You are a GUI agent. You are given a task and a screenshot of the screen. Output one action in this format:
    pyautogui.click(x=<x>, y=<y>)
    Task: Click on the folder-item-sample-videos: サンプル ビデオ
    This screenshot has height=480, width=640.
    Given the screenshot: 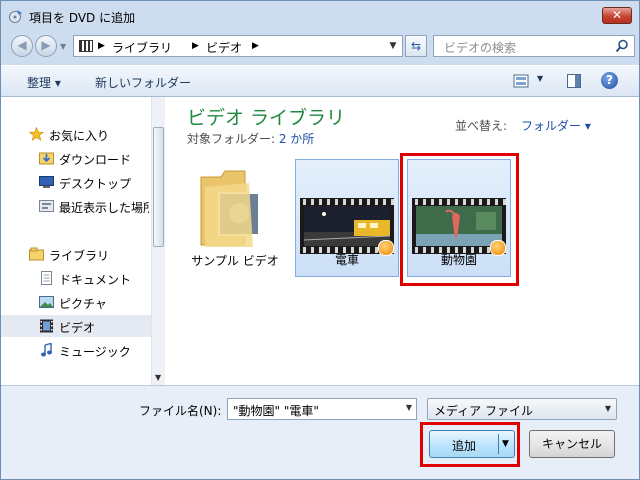 What is the action you would take?
    pyautogui.click(x=235, y=218)
    